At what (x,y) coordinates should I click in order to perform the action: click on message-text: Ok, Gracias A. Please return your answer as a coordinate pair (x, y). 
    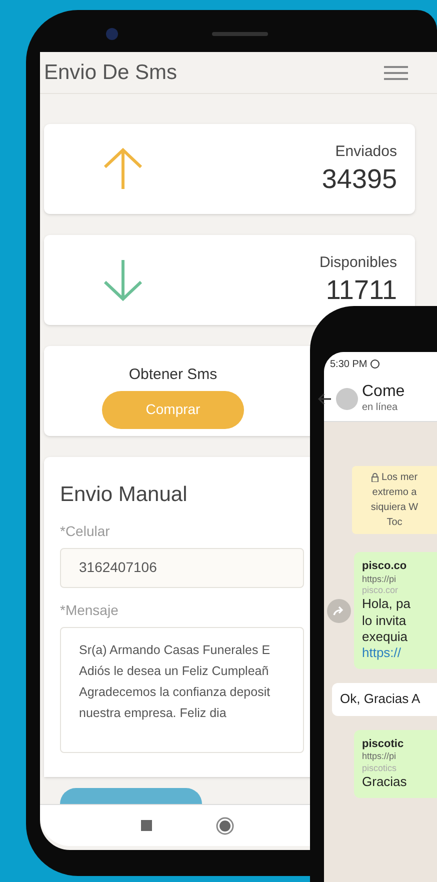
    Looking at the image, I should click on (381, 699).